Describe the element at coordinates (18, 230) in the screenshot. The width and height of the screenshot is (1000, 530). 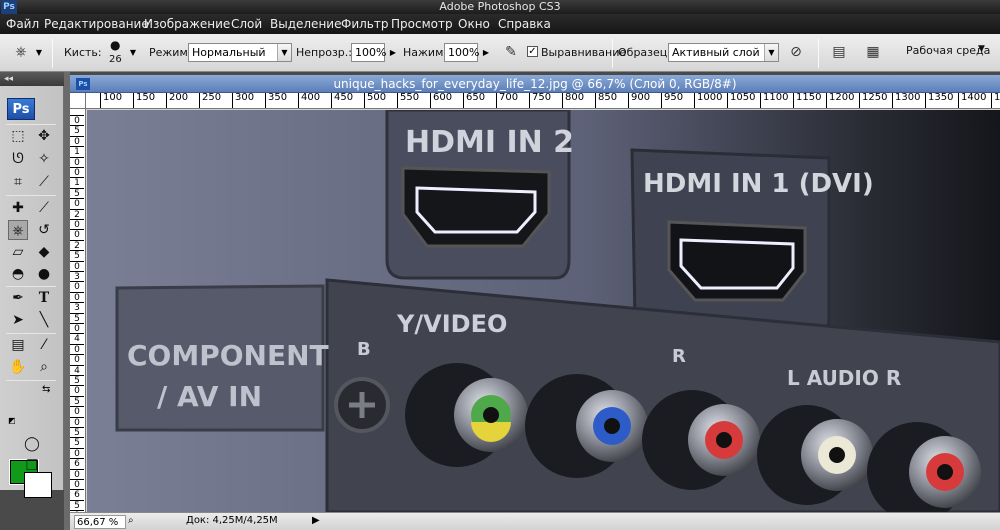
I see `clone-stamp-tool-icon: ⎈` at that location.